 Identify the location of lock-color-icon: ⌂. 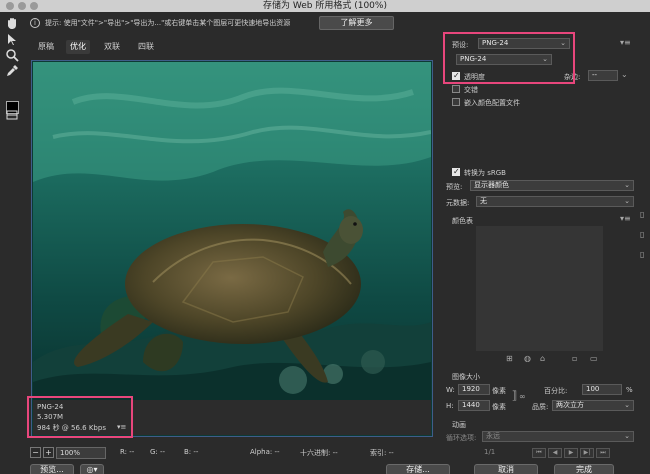
(542, 358).